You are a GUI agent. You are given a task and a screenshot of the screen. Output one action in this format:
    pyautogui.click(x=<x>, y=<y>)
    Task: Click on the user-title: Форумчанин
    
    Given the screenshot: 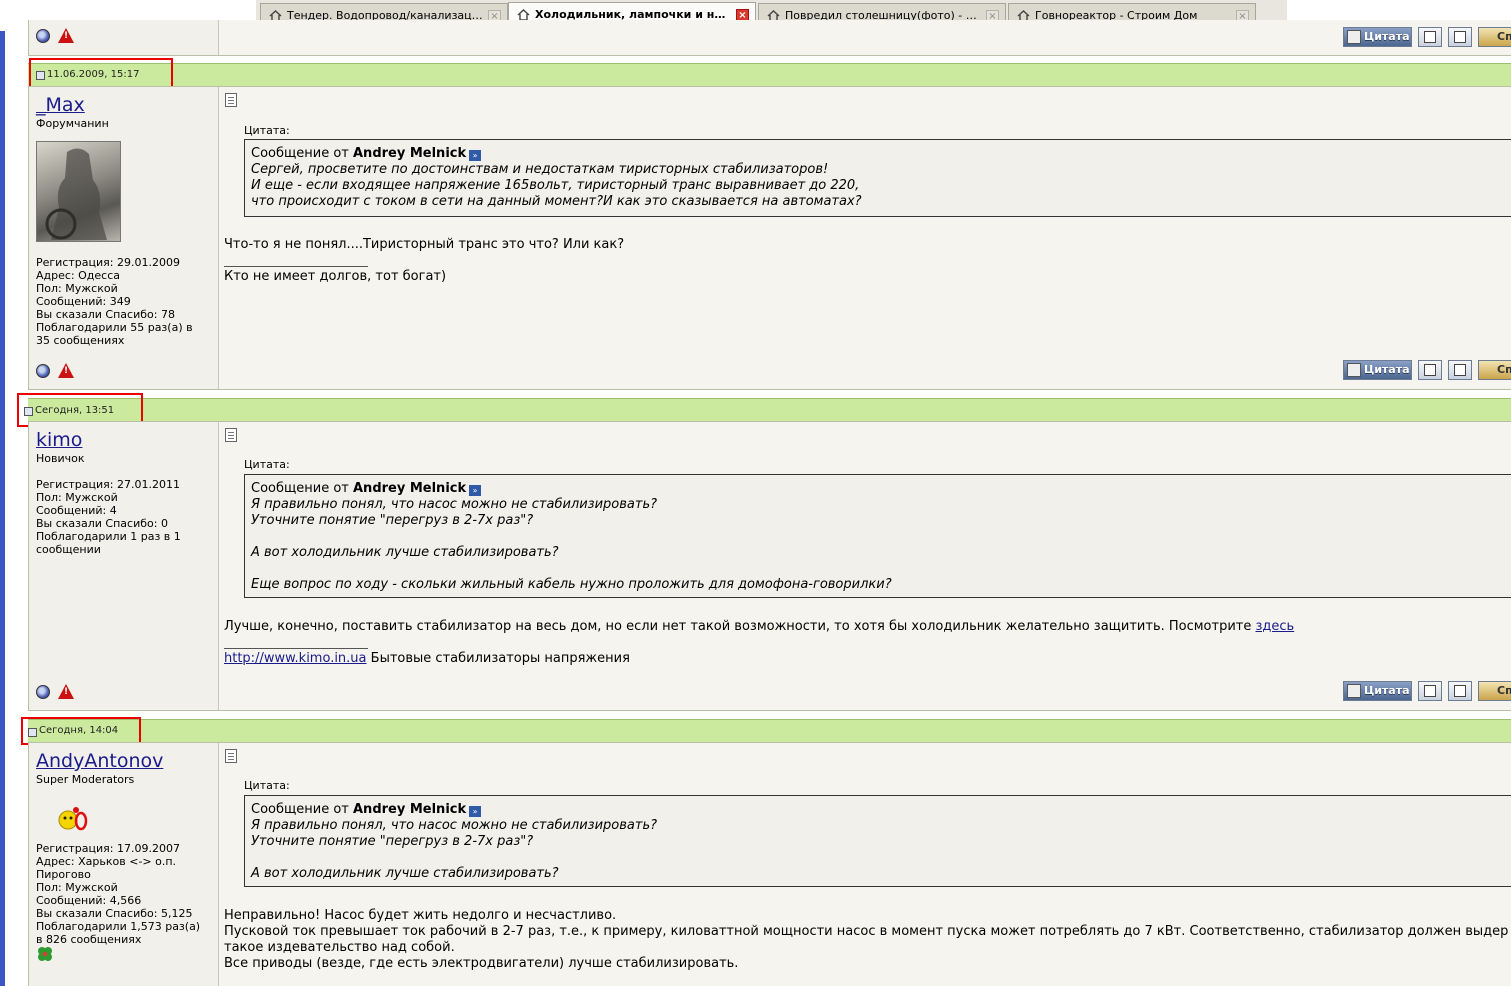 What is the action you would take?
    pyautogui.click(x=72, y=123)
    